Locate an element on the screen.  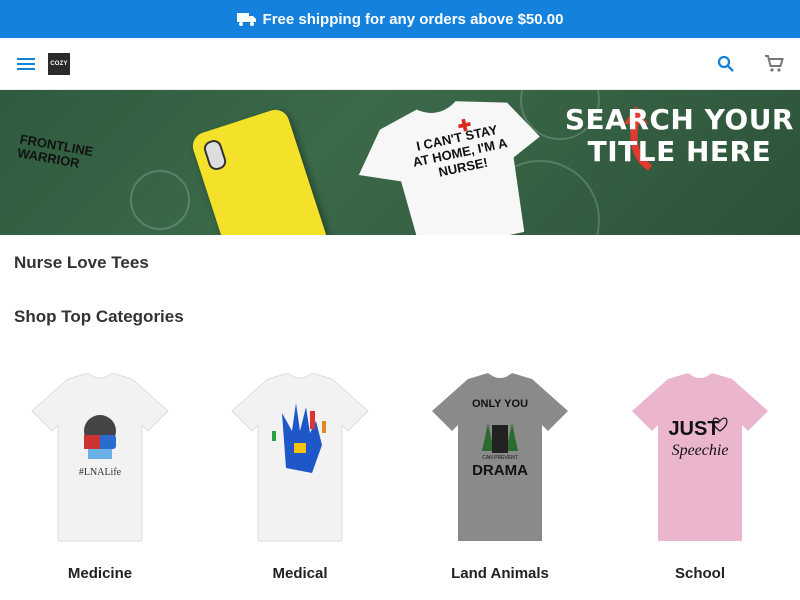
category-label: Medicine is located at coordinates (100, 573).